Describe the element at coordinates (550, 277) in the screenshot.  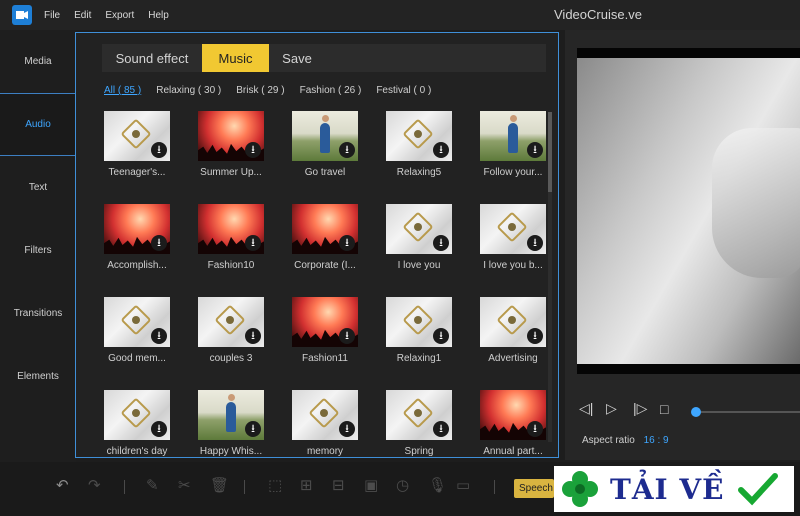
I see `library-scrollbar` at that location.